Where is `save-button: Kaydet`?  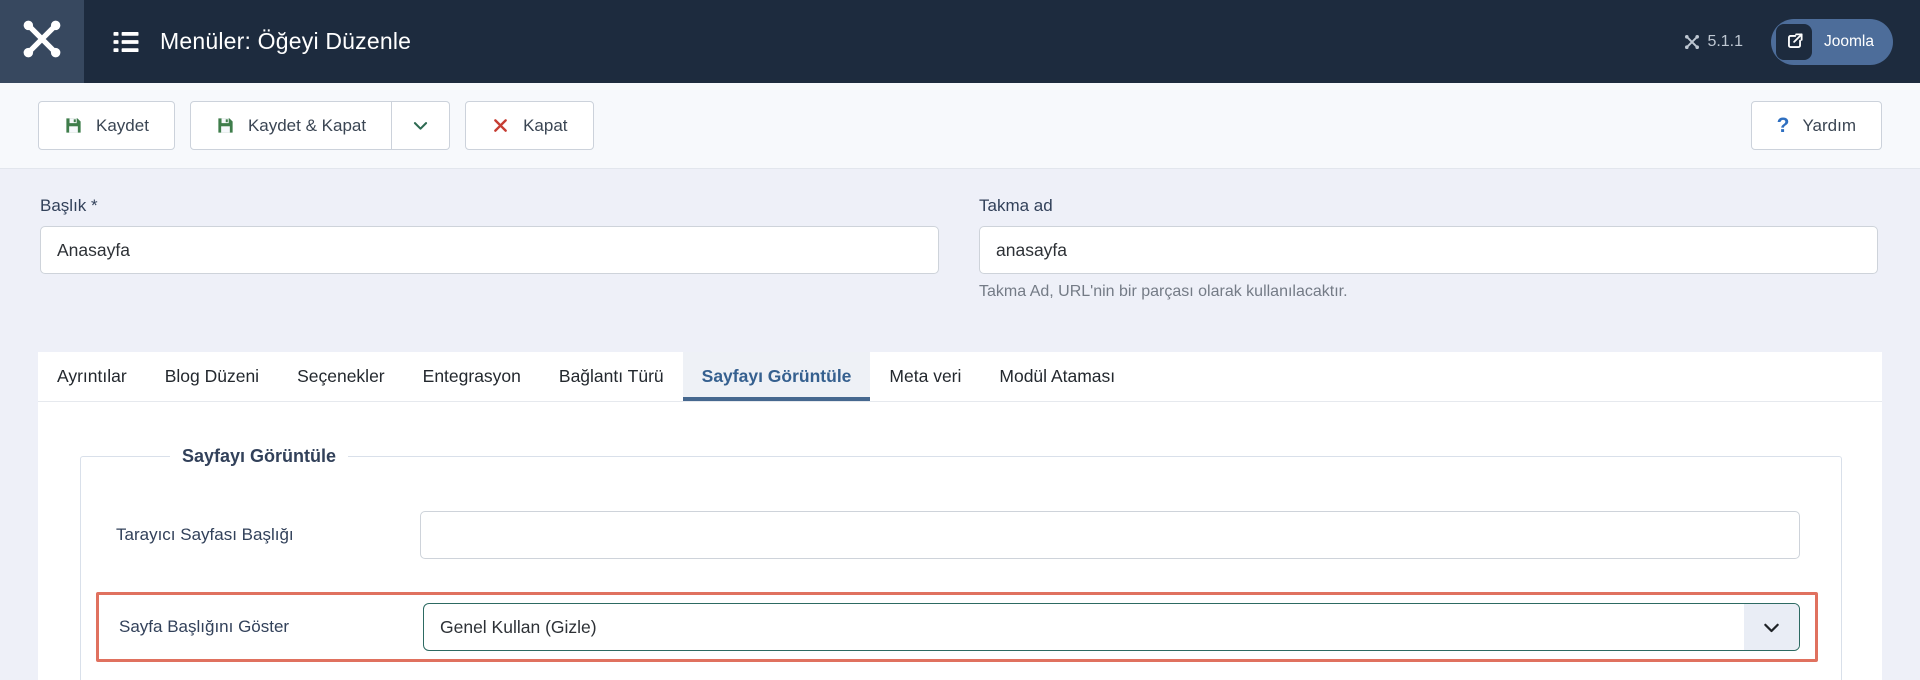
save-button: Kaydet is located at coordinates (106, 125).